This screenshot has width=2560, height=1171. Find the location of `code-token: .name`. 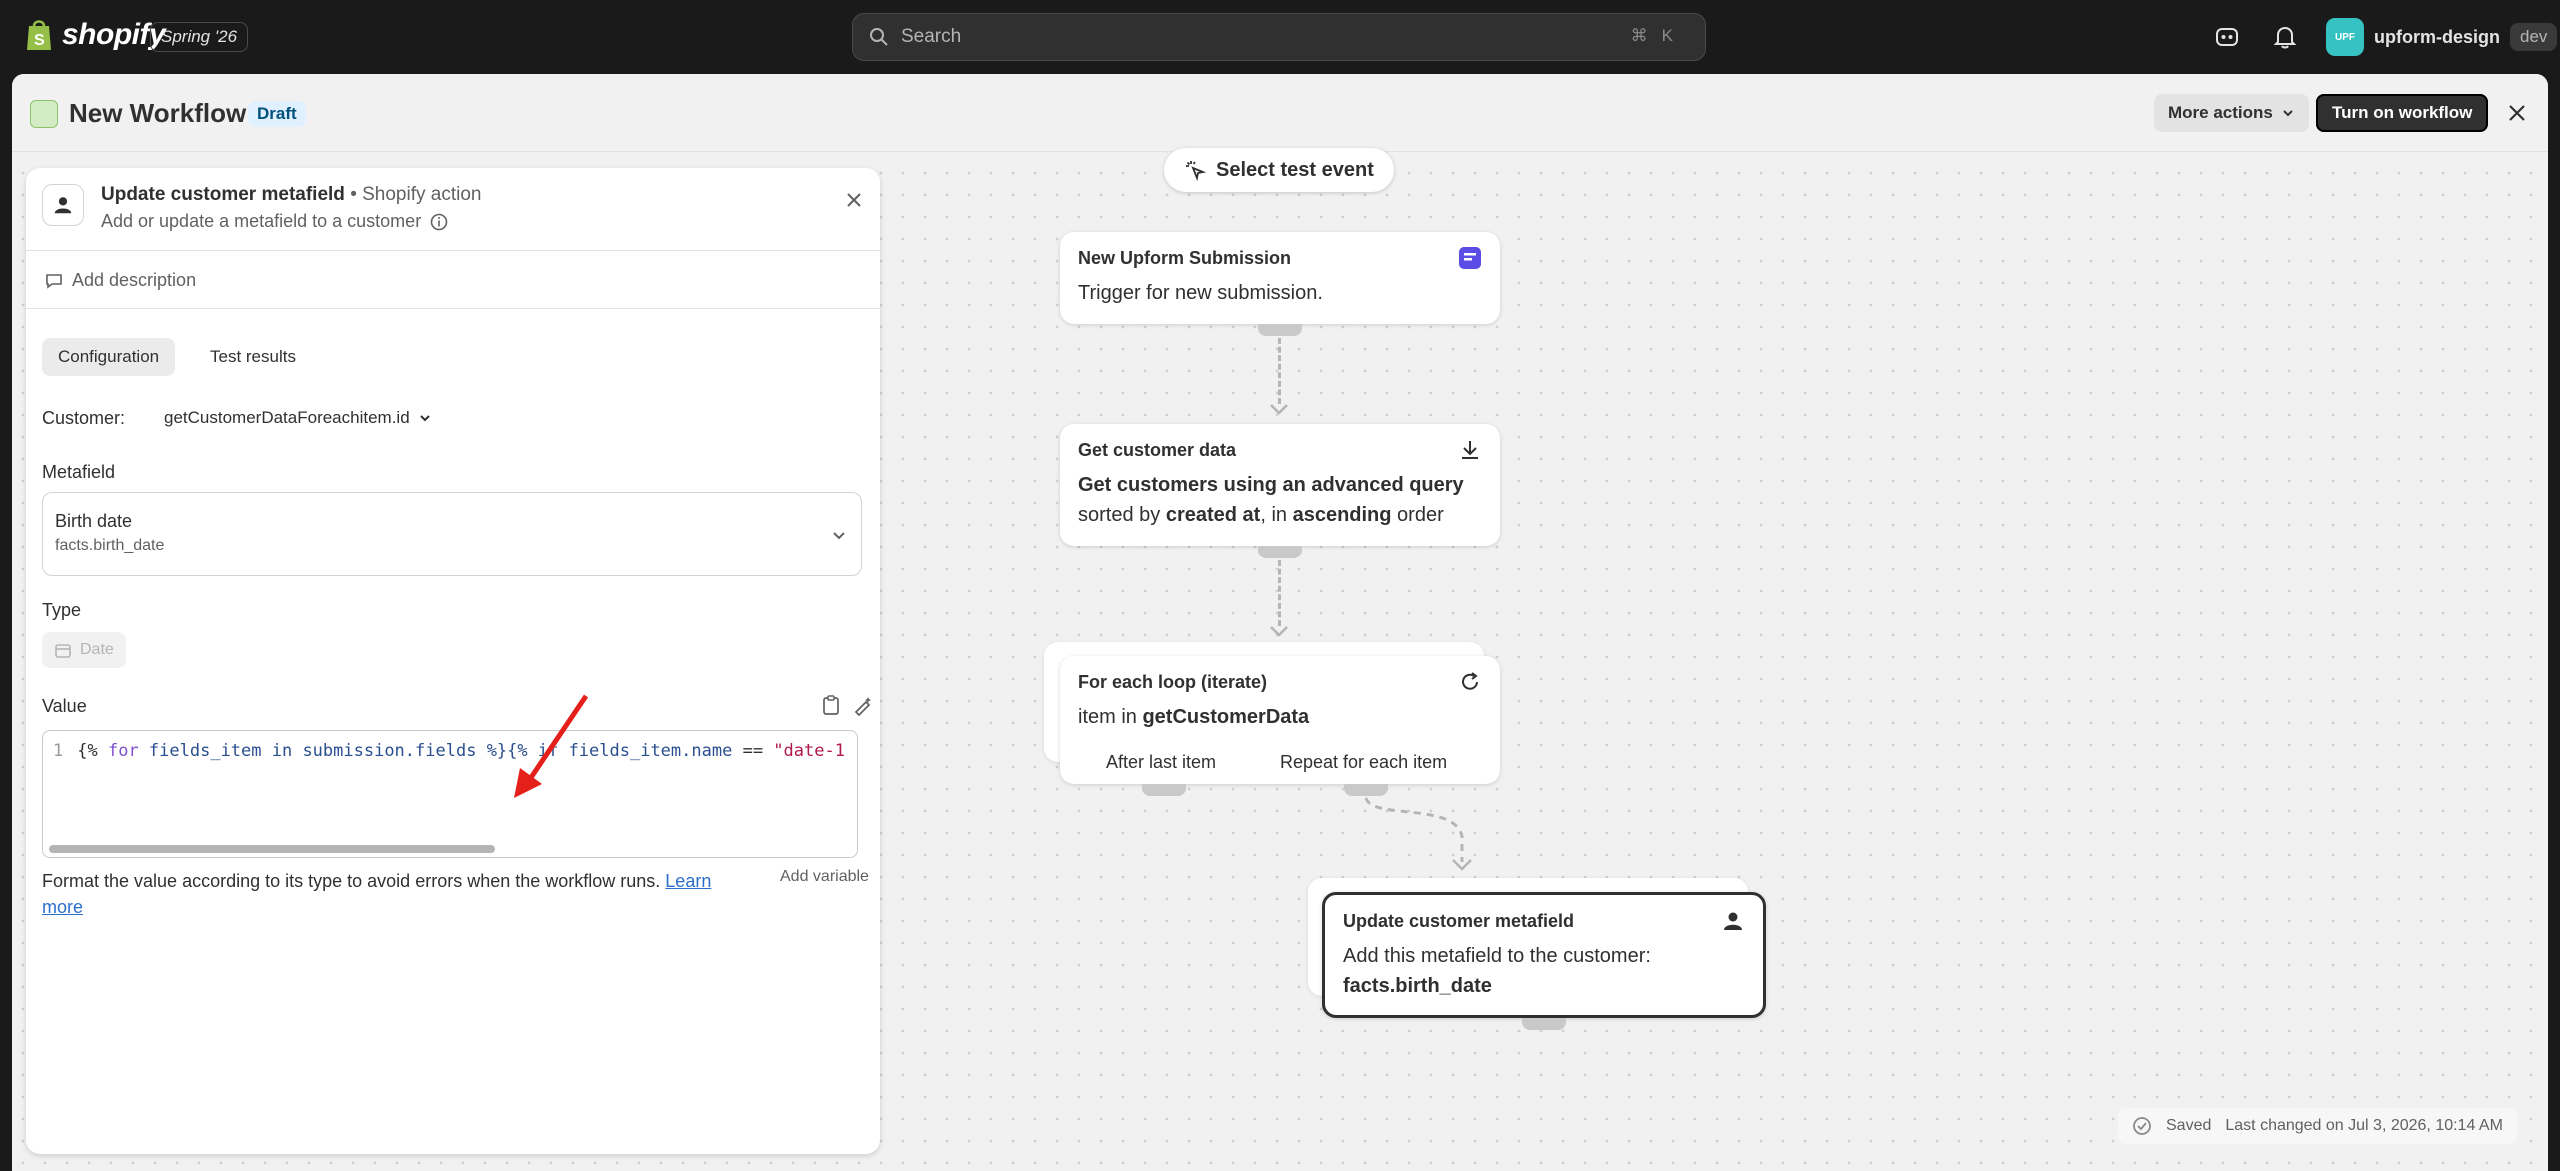

code-token: .name is located at coordinates (707, 751).